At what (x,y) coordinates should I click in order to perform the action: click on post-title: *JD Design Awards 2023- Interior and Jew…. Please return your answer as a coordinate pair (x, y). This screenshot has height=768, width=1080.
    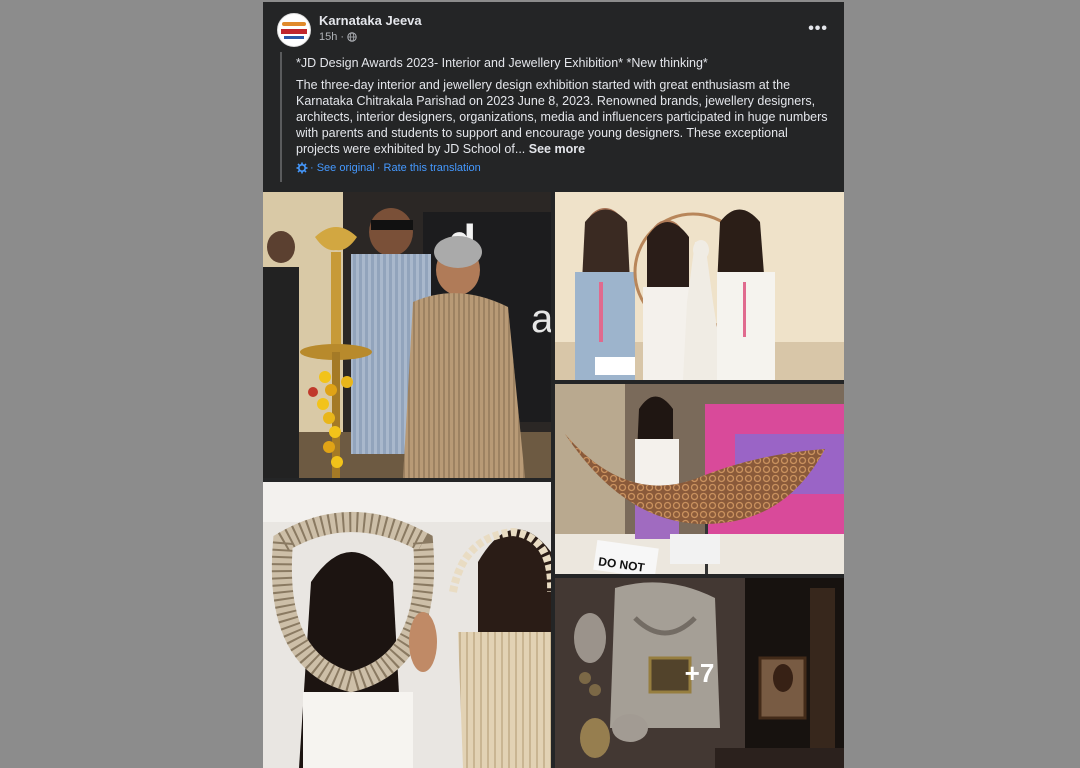
    Looking at the image, I should click on (502, 63).